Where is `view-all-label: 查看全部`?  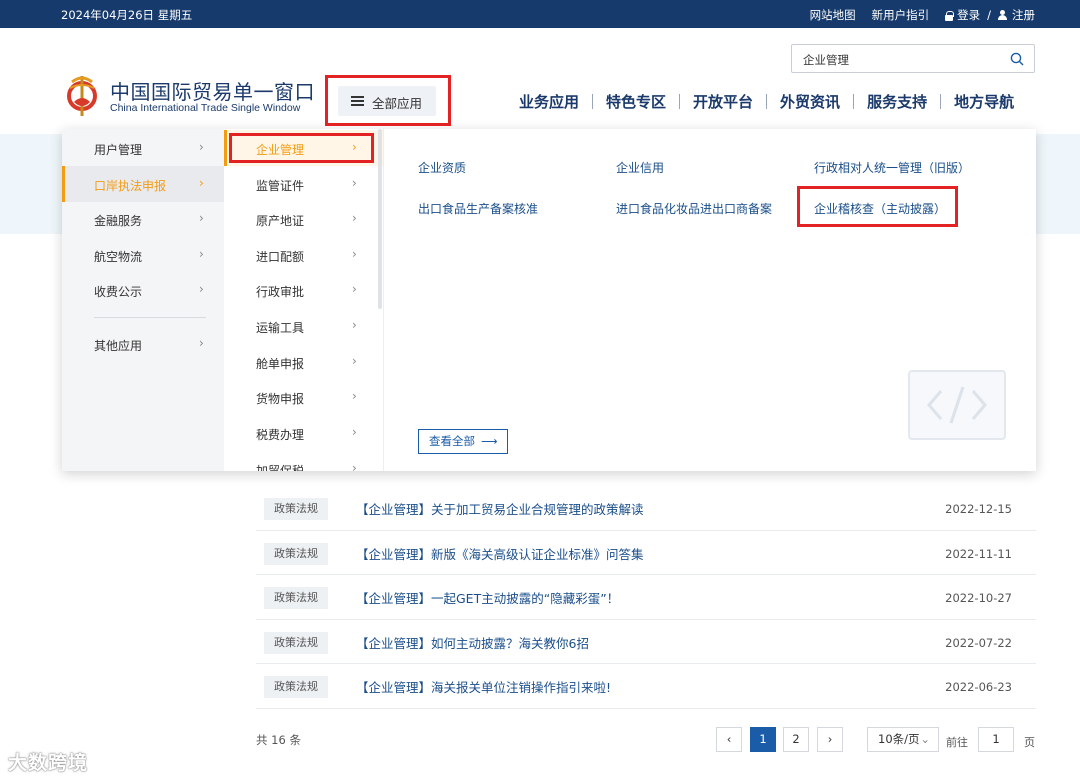 view-all-label: 查看全部 is located at coordinates (452, 441).